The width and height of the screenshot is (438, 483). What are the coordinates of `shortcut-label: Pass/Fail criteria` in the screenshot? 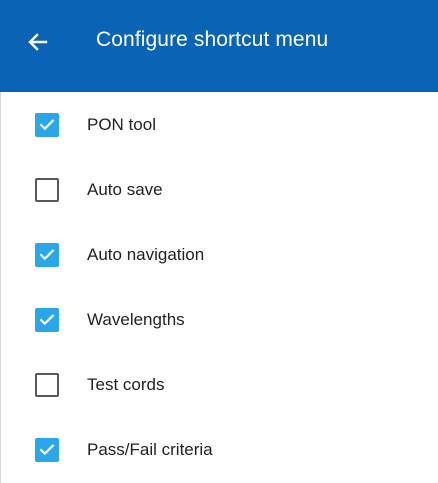 It's located at (150, 449).